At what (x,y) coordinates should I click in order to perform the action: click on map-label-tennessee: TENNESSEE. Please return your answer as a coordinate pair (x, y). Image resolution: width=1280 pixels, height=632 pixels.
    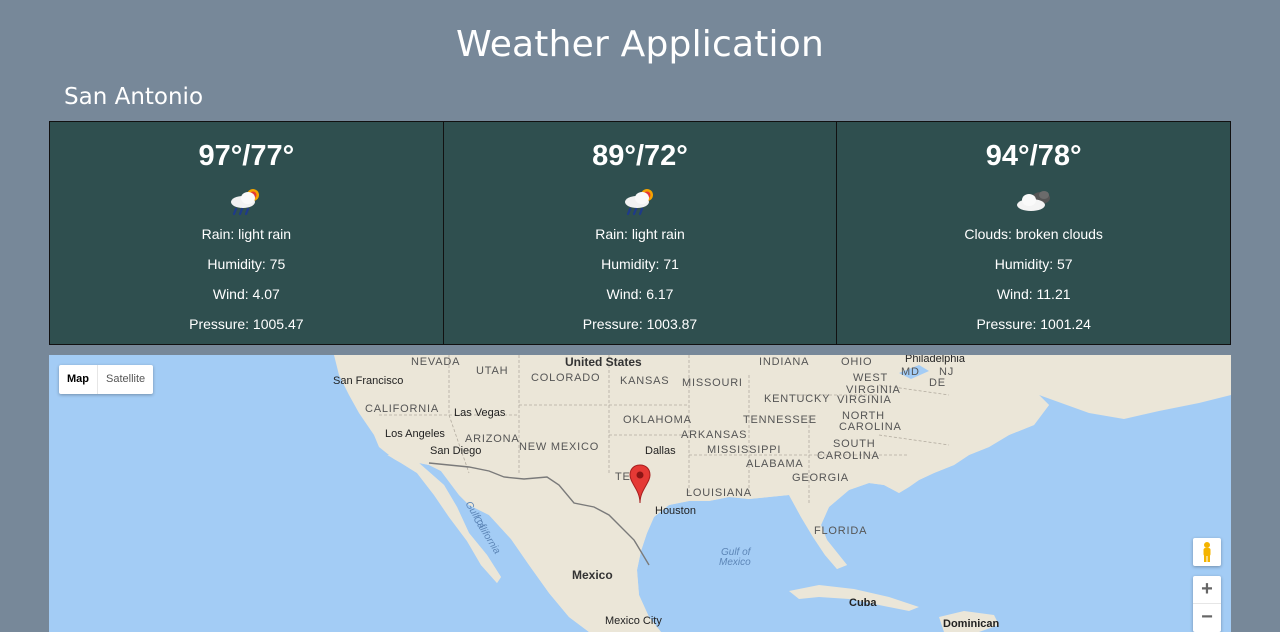
    Looking at the image, I should click on (780, 420).